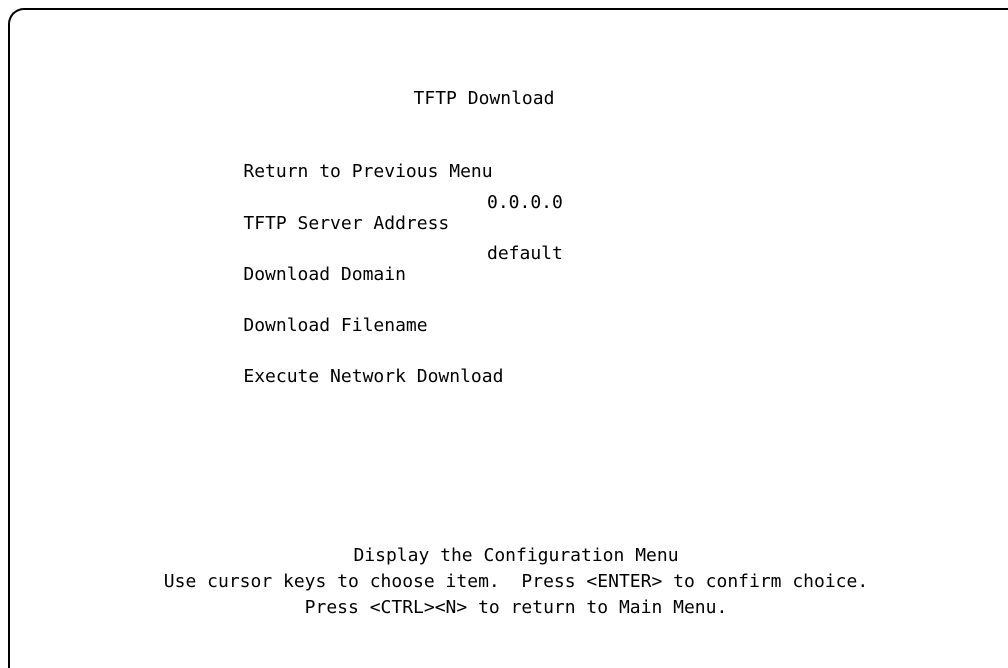 The width and height of the screenshot is (1008, 668). I want to click on menu-item-label: Return to Previous Menu, so click(368, 171).